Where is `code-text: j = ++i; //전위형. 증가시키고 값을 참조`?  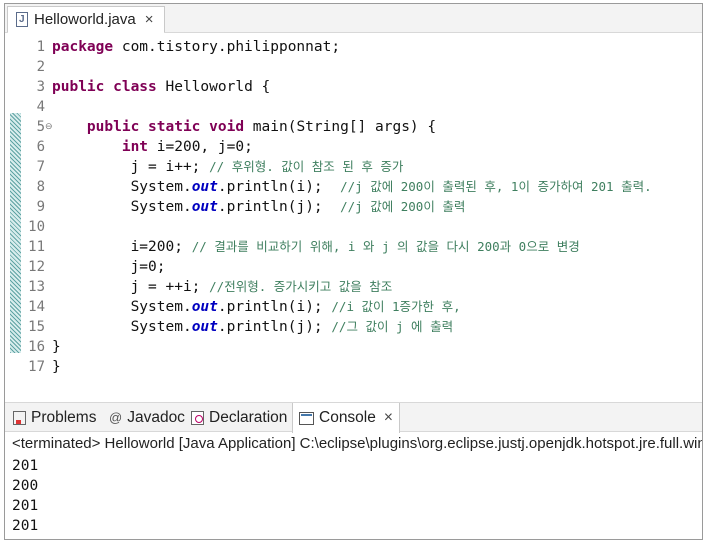 code-text: j = ++i; //전위형. 증가시키고 값을 참조 is located at coordinates (222, 287).